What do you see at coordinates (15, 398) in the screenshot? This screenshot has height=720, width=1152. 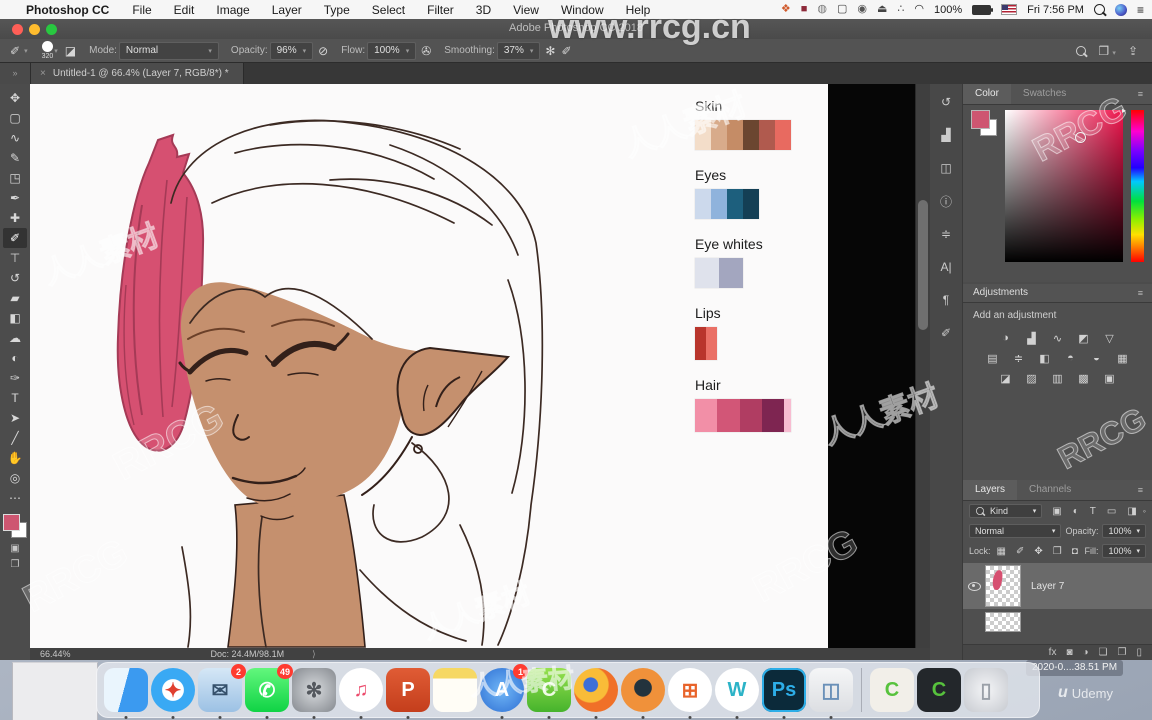 I see `type-tool: T` at bounding box center [15, 398].